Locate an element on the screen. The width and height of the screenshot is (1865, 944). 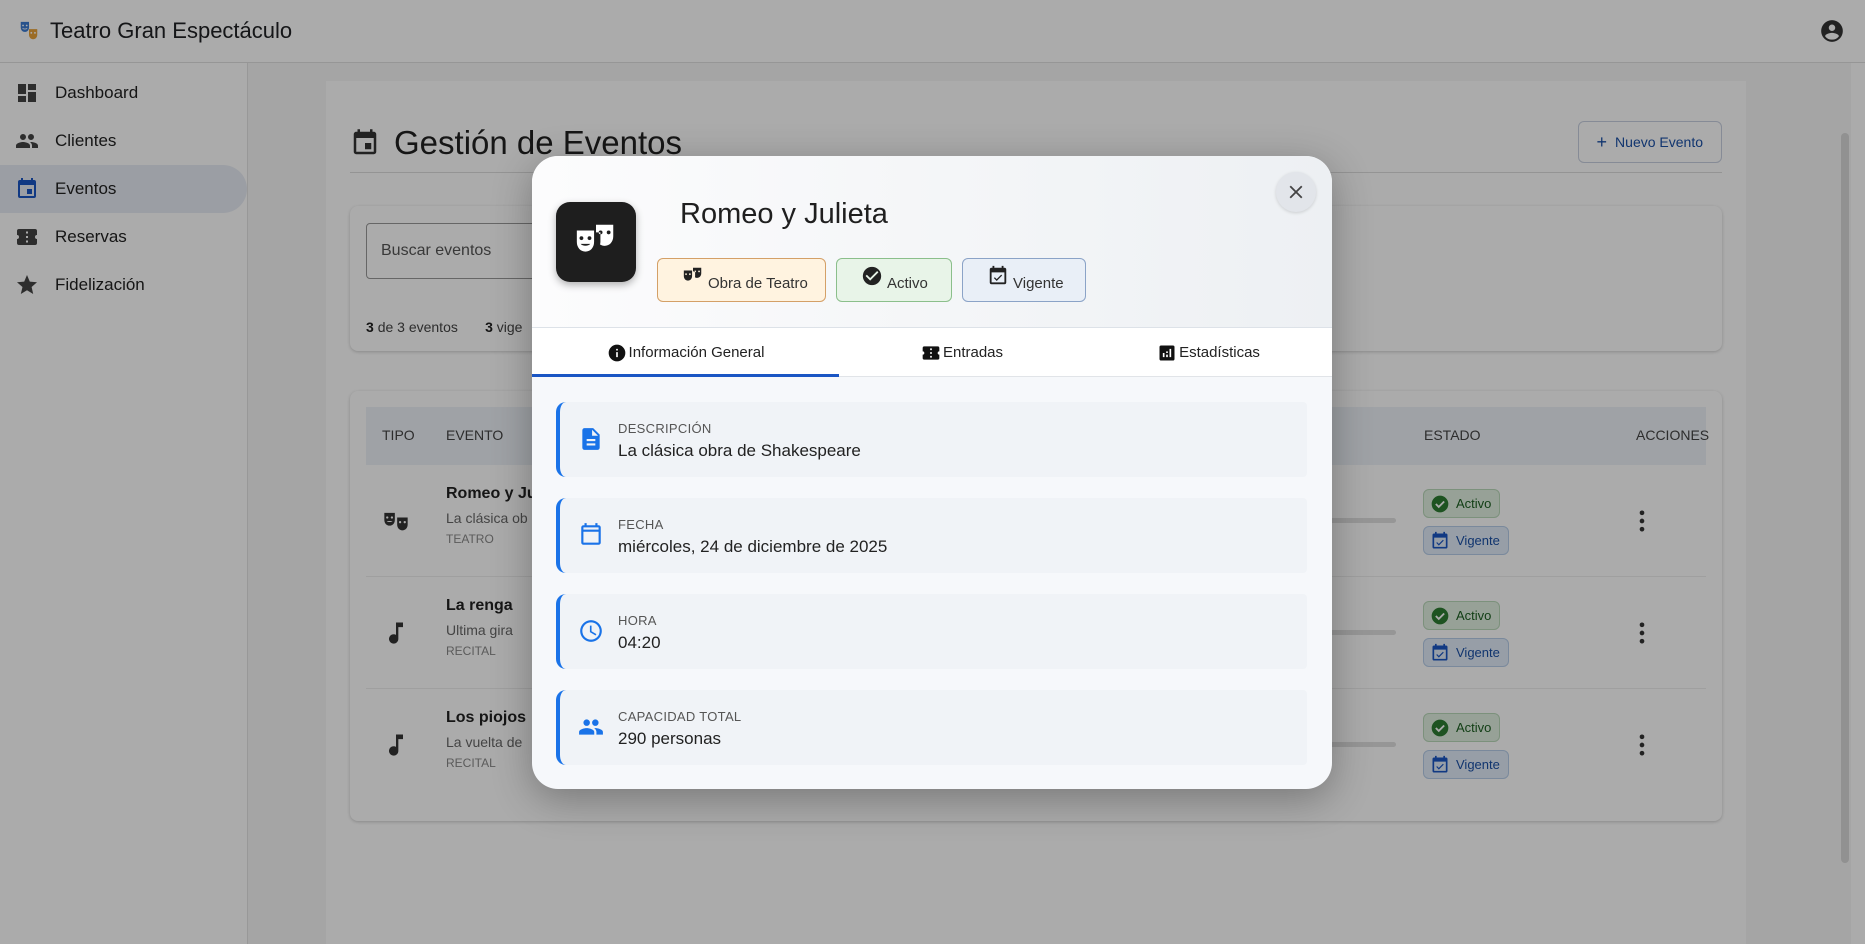
field-label: FECHA is located at coordinates (641, 524).